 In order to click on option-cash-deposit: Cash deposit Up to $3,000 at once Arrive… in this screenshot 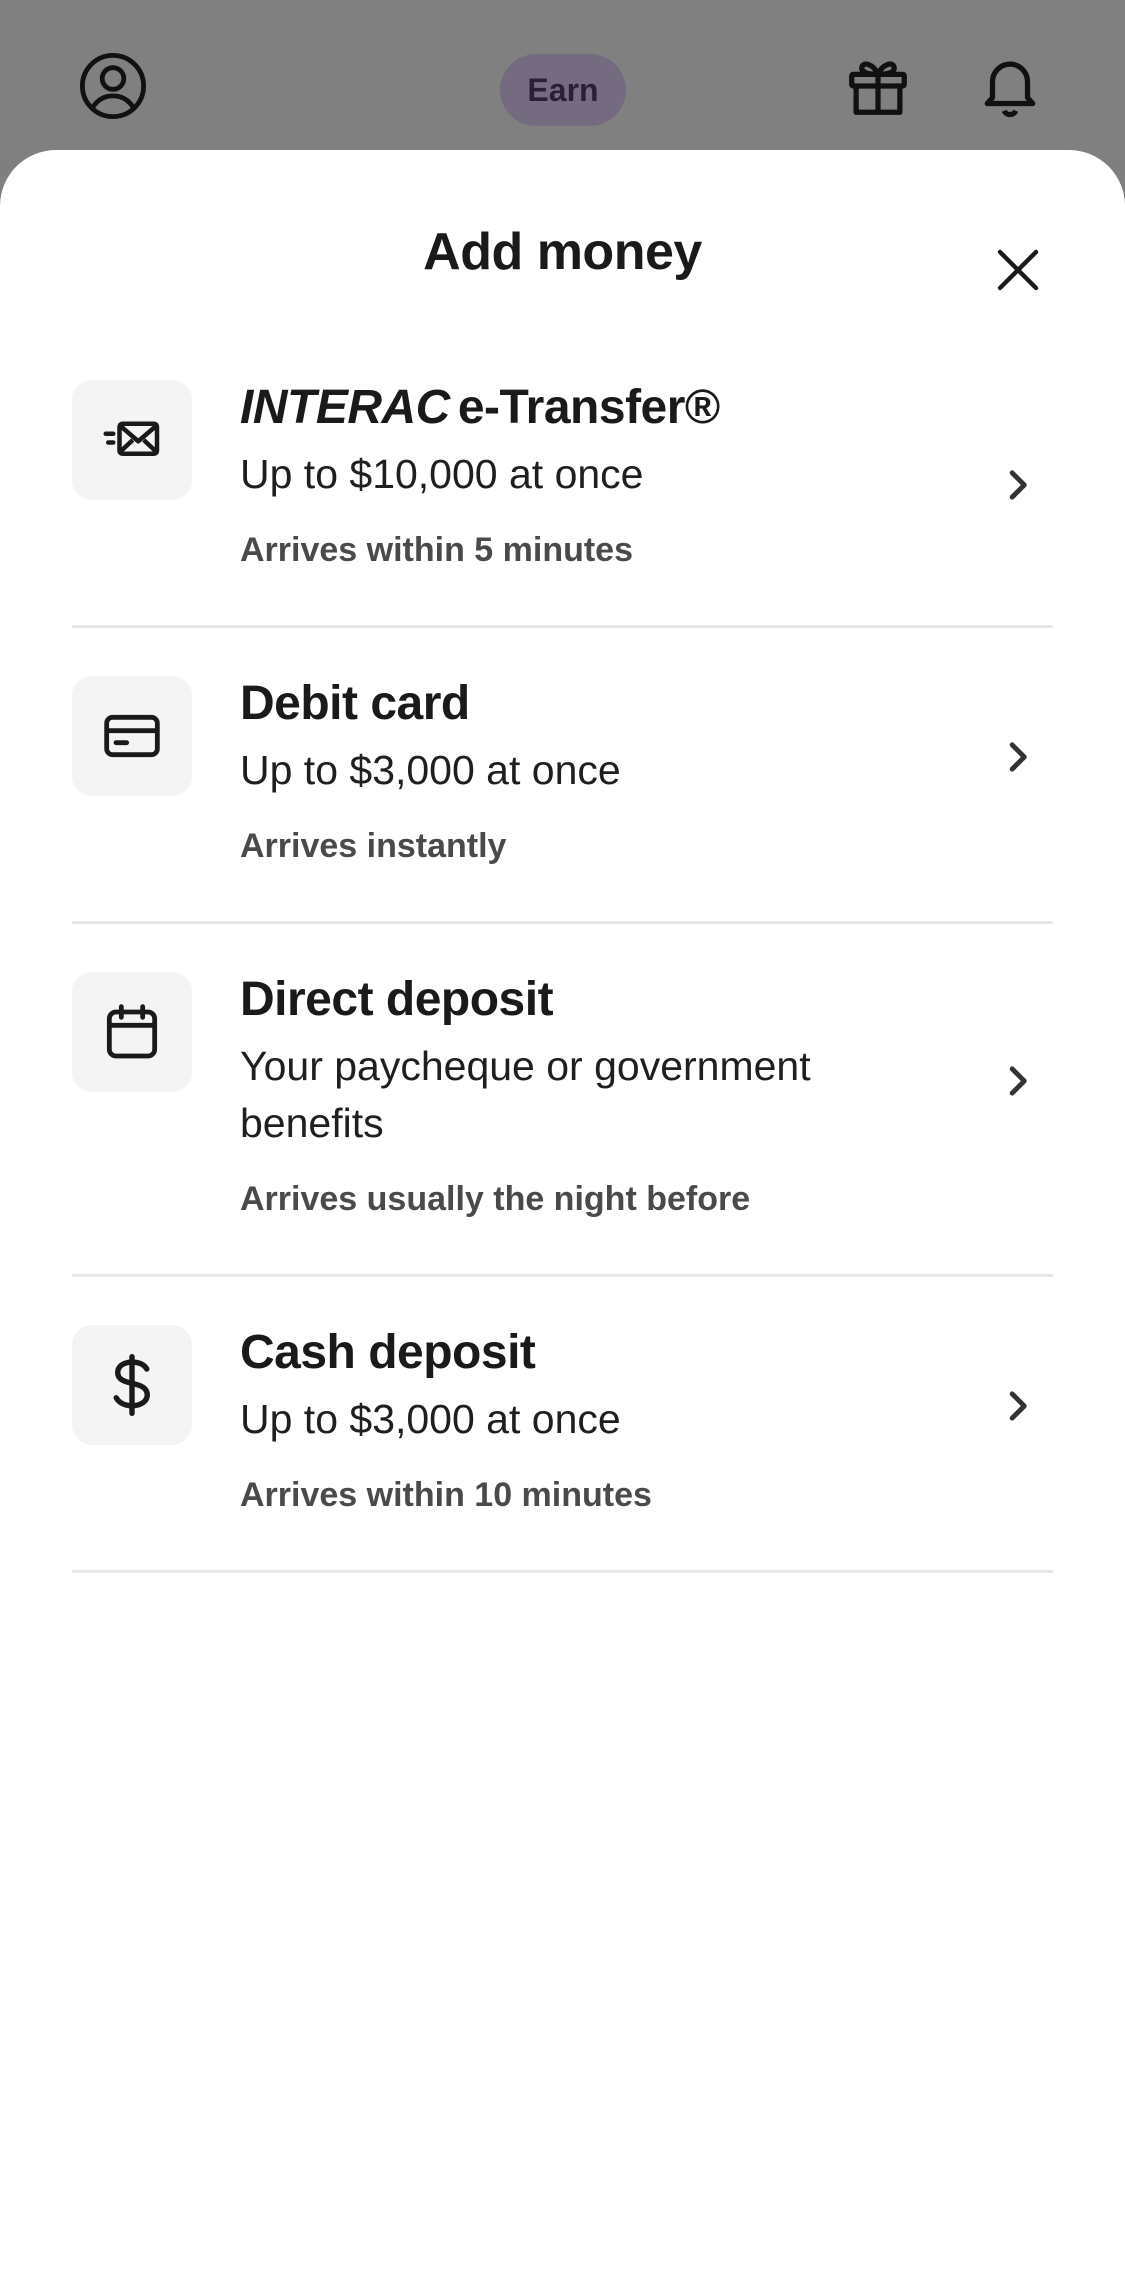, I will do `click(562, 1425)`.